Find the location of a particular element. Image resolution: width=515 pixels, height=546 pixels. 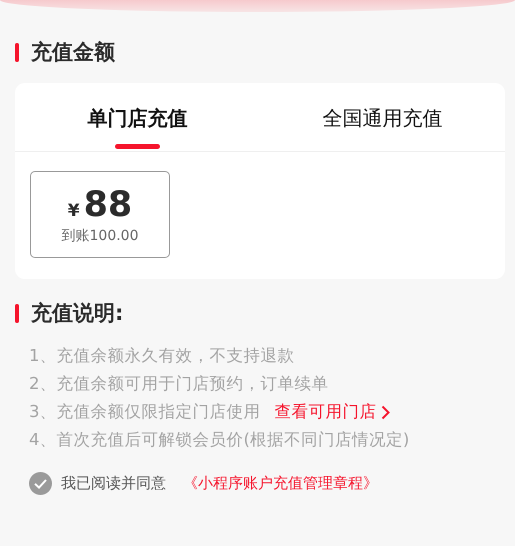

chevron-right-icon is located at coordinates (385, 412).